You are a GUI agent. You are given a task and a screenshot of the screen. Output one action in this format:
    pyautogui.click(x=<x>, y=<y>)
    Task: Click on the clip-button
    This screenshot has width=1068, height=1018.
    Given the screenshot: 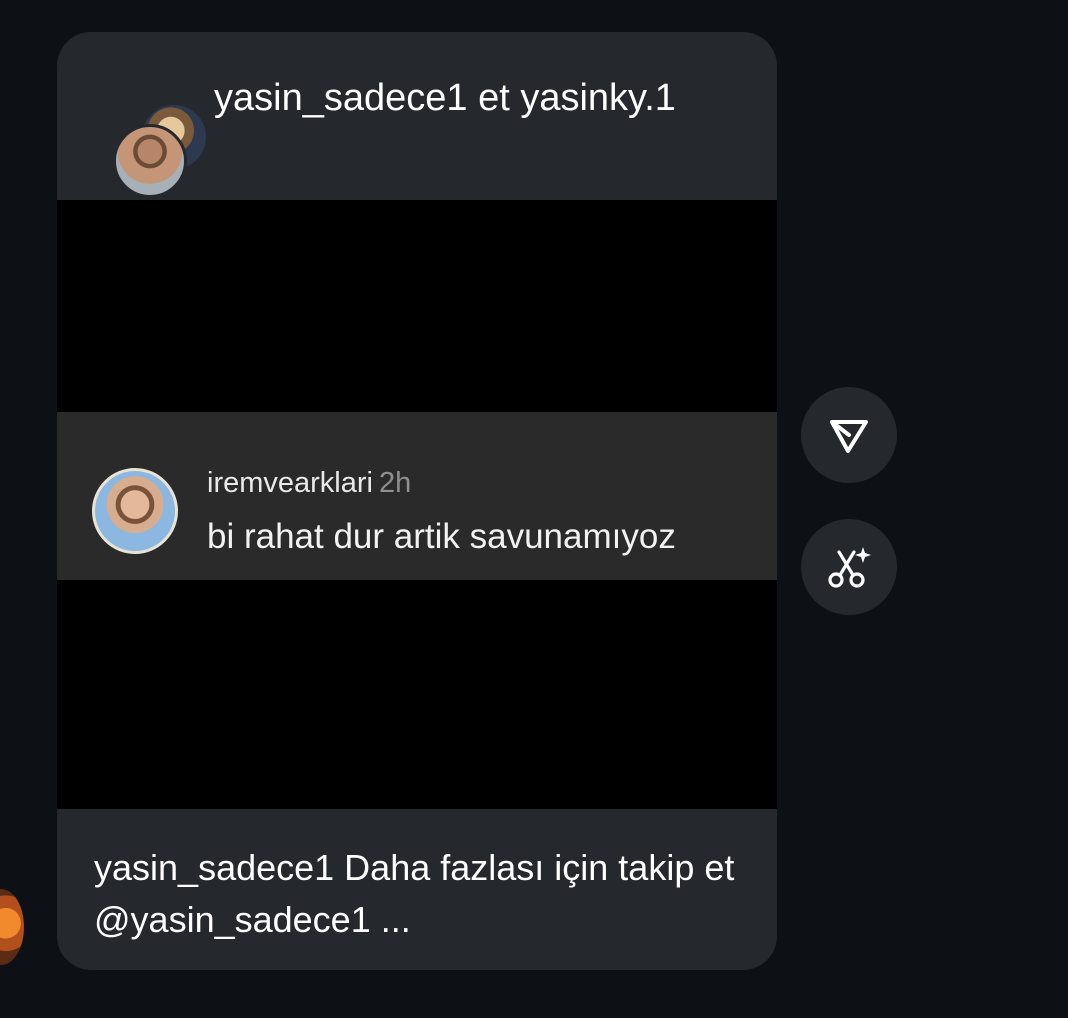 What is the action you would take?
    pyautogui.click(x=849, y=567)
    